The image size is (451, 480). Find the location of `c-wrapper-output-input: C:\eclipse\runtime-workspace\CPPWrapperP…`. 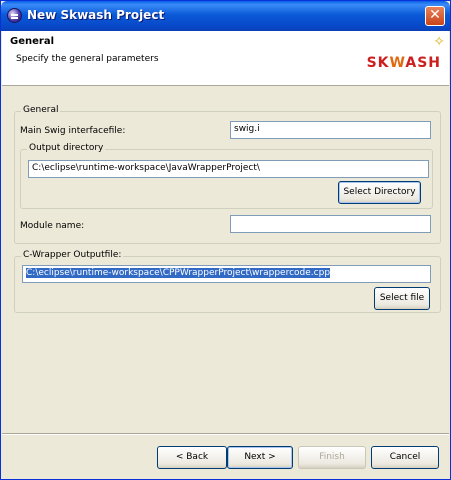

c-wrapper-output-input: C:\eclipse\runtime-workspace\CPPWrapperP… is located at coordinates (226, 274).